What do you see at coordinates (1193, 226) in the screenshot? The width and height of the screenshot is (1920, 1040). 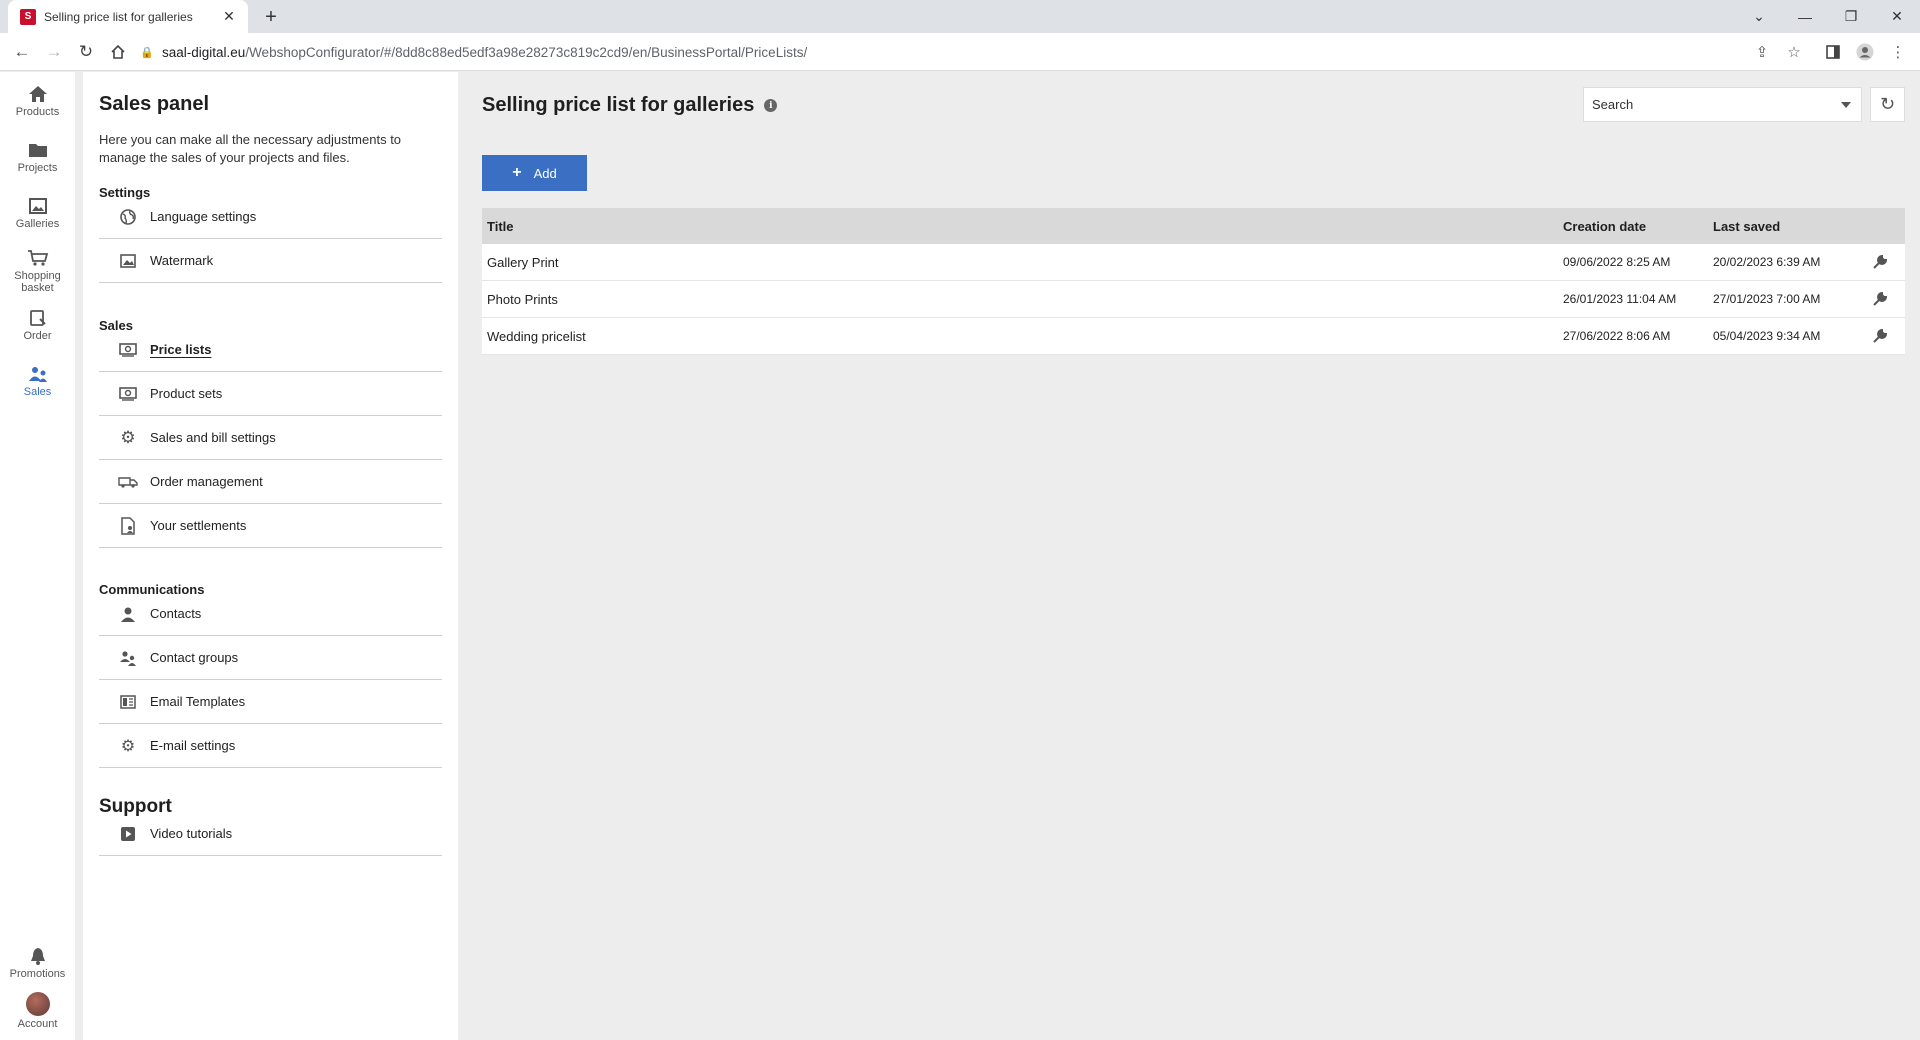 I see `table-header: Title Creation date Last saved` at bounding box center [1193, 226].